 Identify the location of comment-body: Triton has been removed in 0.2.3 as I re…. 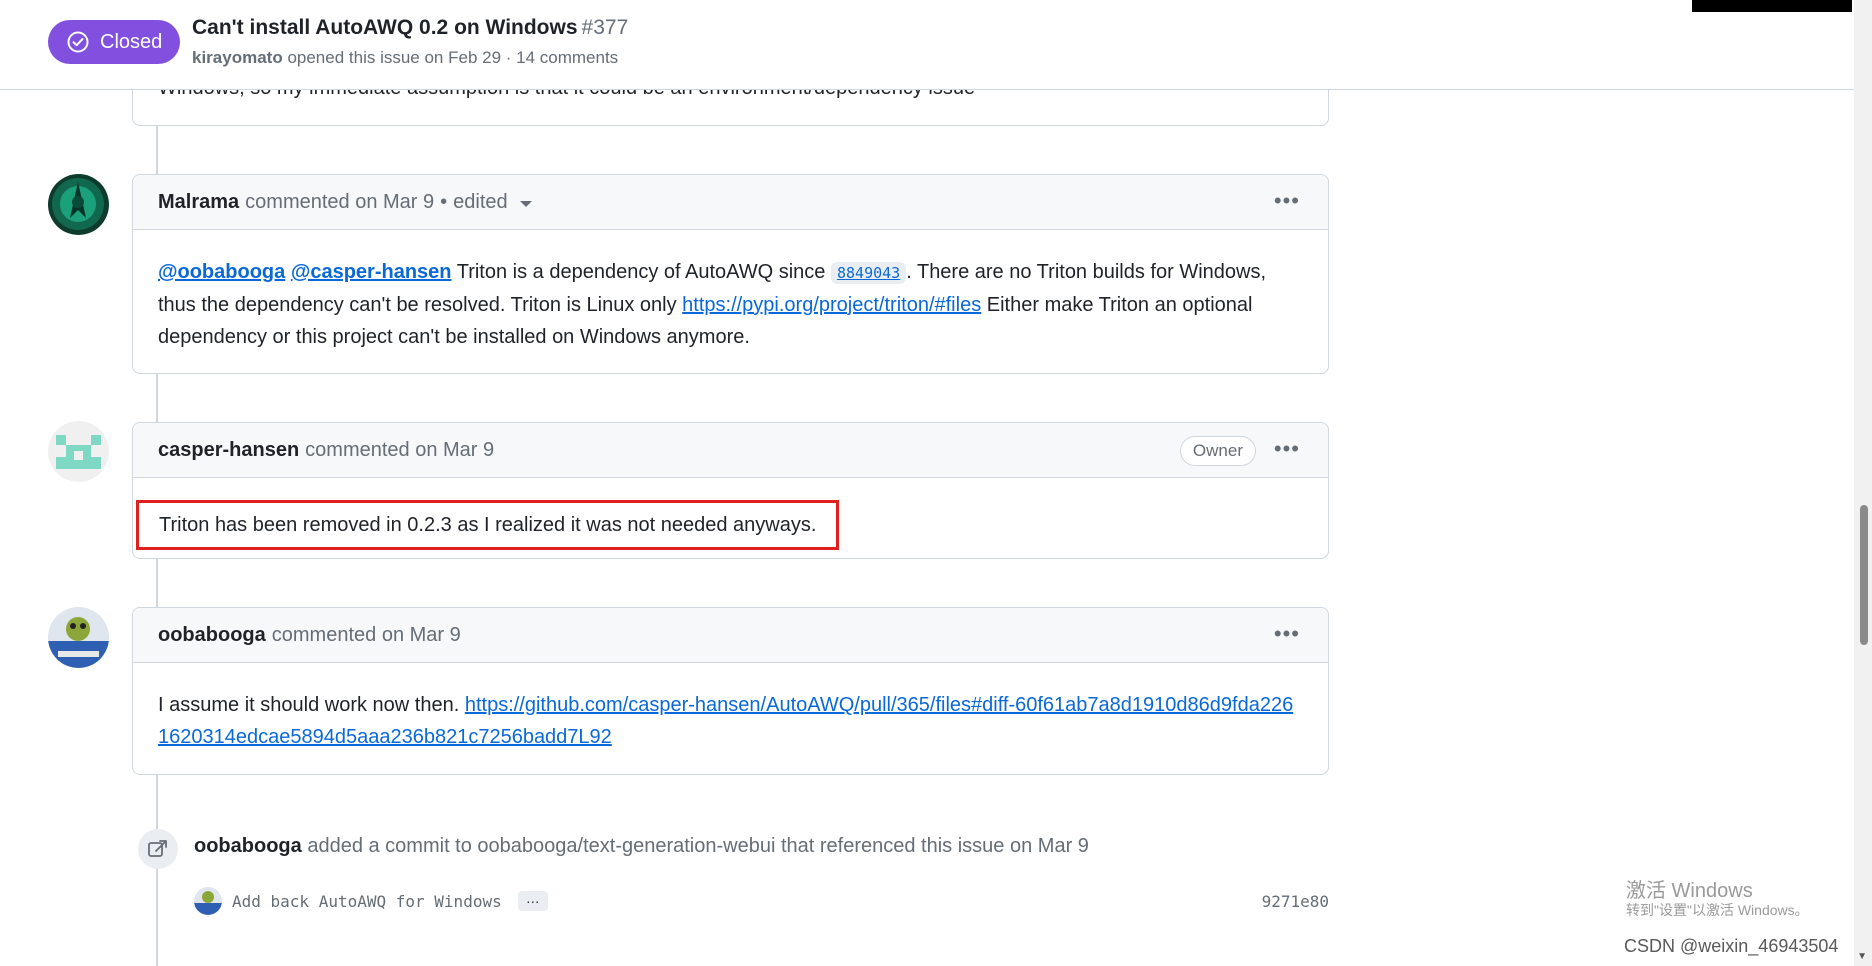
(730, 527).